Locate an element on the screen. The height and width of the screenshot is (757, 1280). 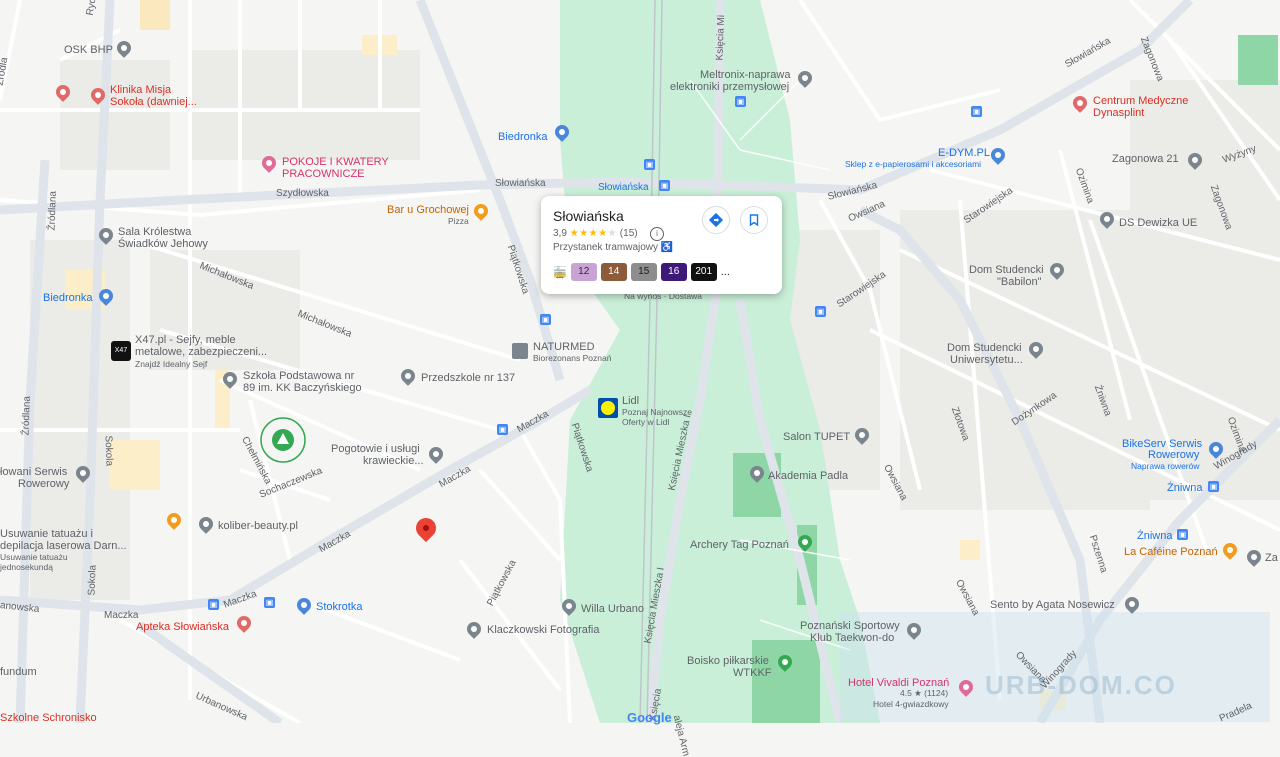
tram-icon: 🚋 is located at coordinates (560, 272).